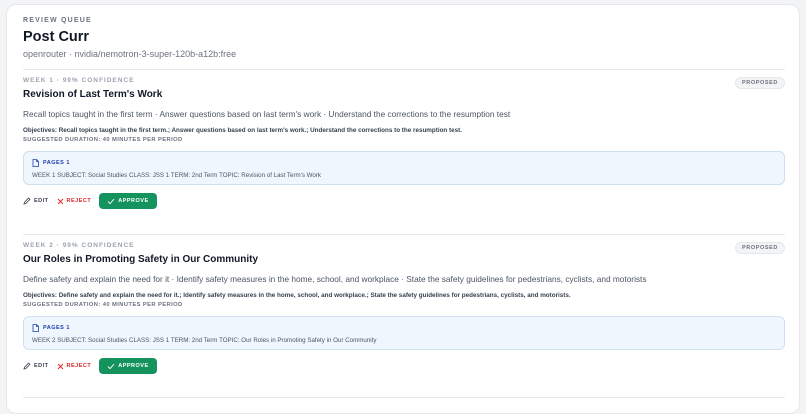  Describe the element at coordinates (57, 20) in the screenshot. I see `queue-label: REVIEW QUEUE` at that location.